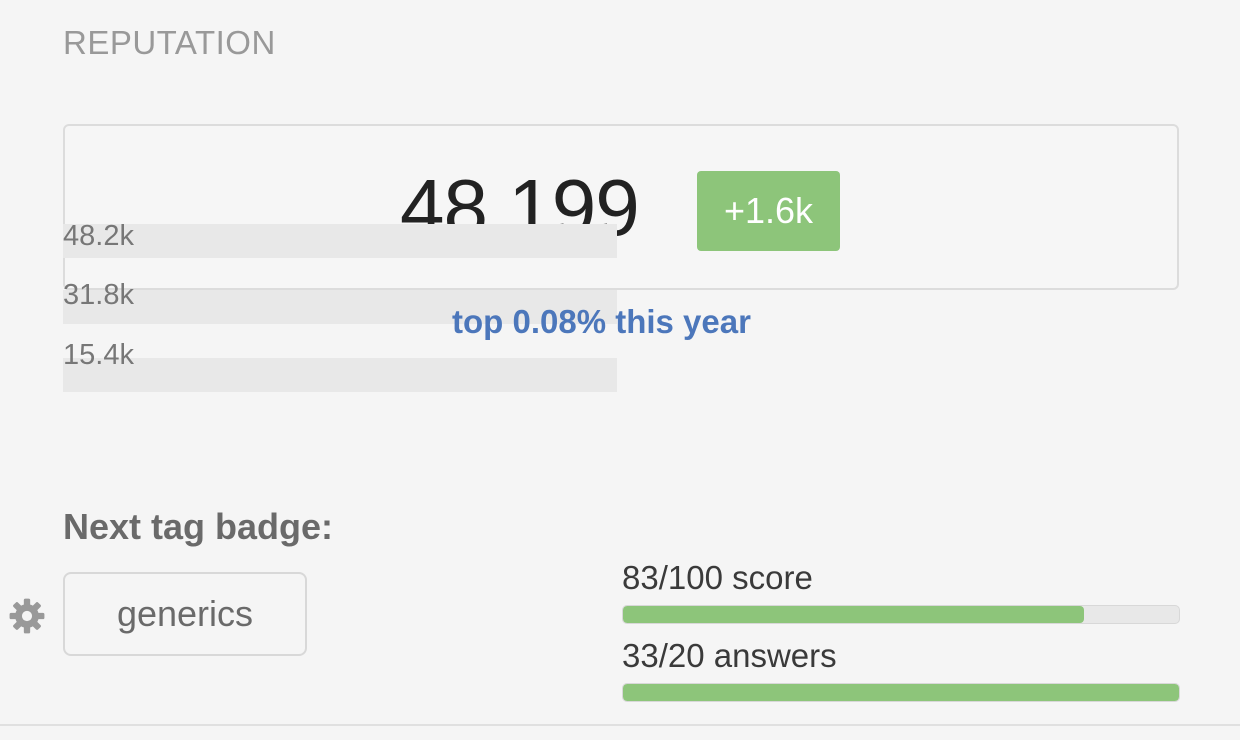  Describe the element at coordinates (768, 211) in the screenshot. I see `reputation-change-badge: +1.6k` at that location.